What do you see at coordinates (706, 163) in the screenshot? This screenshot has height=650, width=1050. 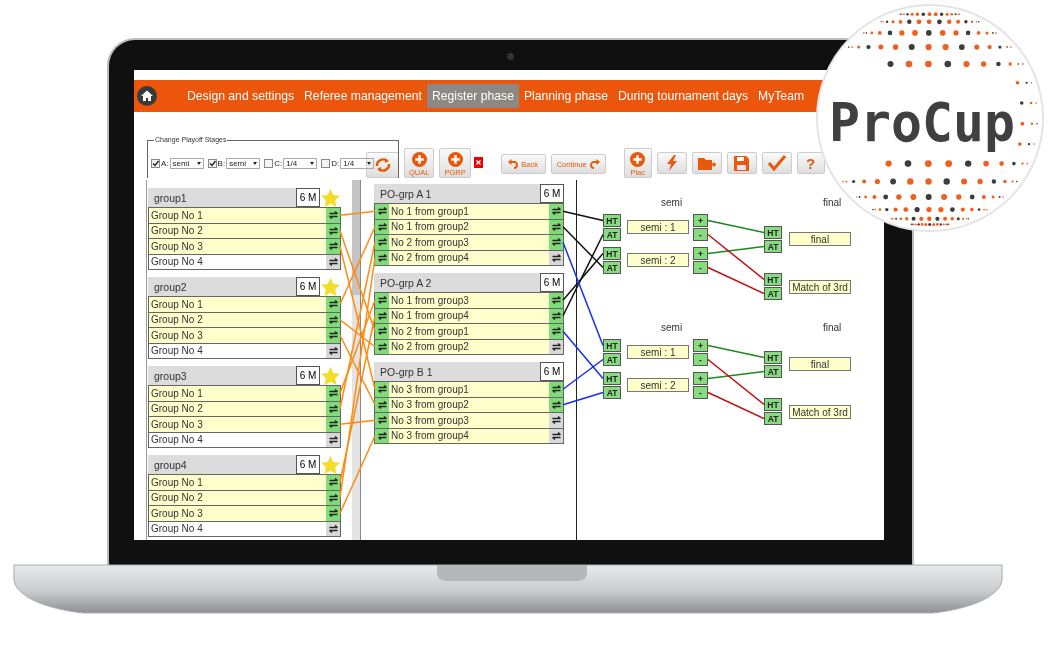 I see `folder-button` at bounding box center [706, 163].